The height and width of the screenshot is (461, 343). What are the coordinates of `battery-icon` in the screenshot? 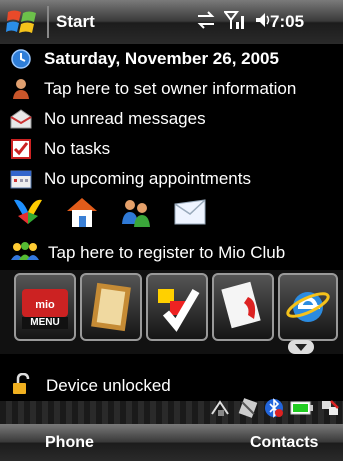 It's located at (302, 410).